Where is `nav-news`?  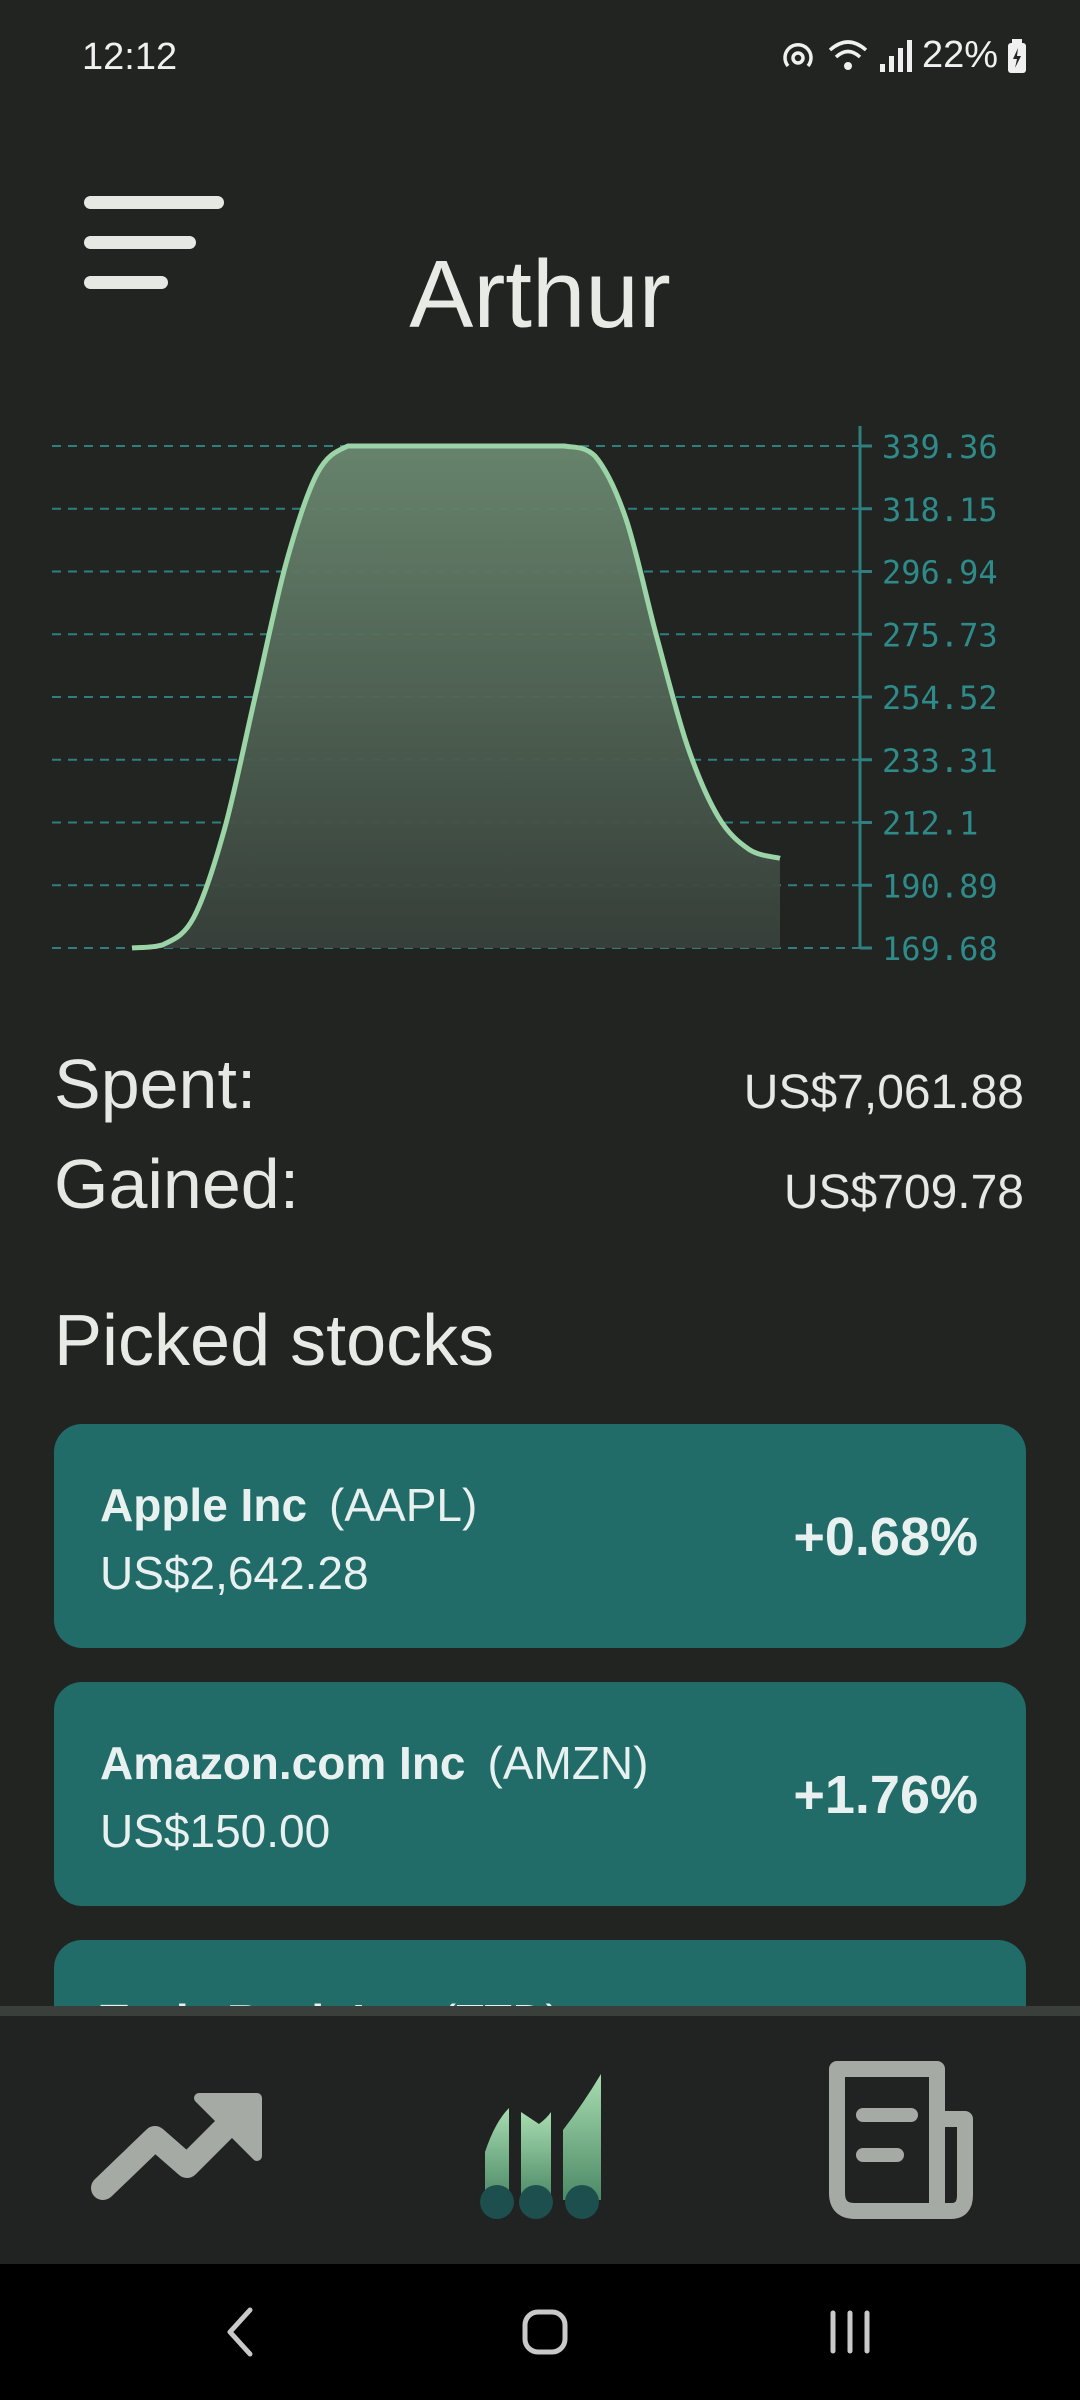
nav-news is located at coordinates (900, 2145).